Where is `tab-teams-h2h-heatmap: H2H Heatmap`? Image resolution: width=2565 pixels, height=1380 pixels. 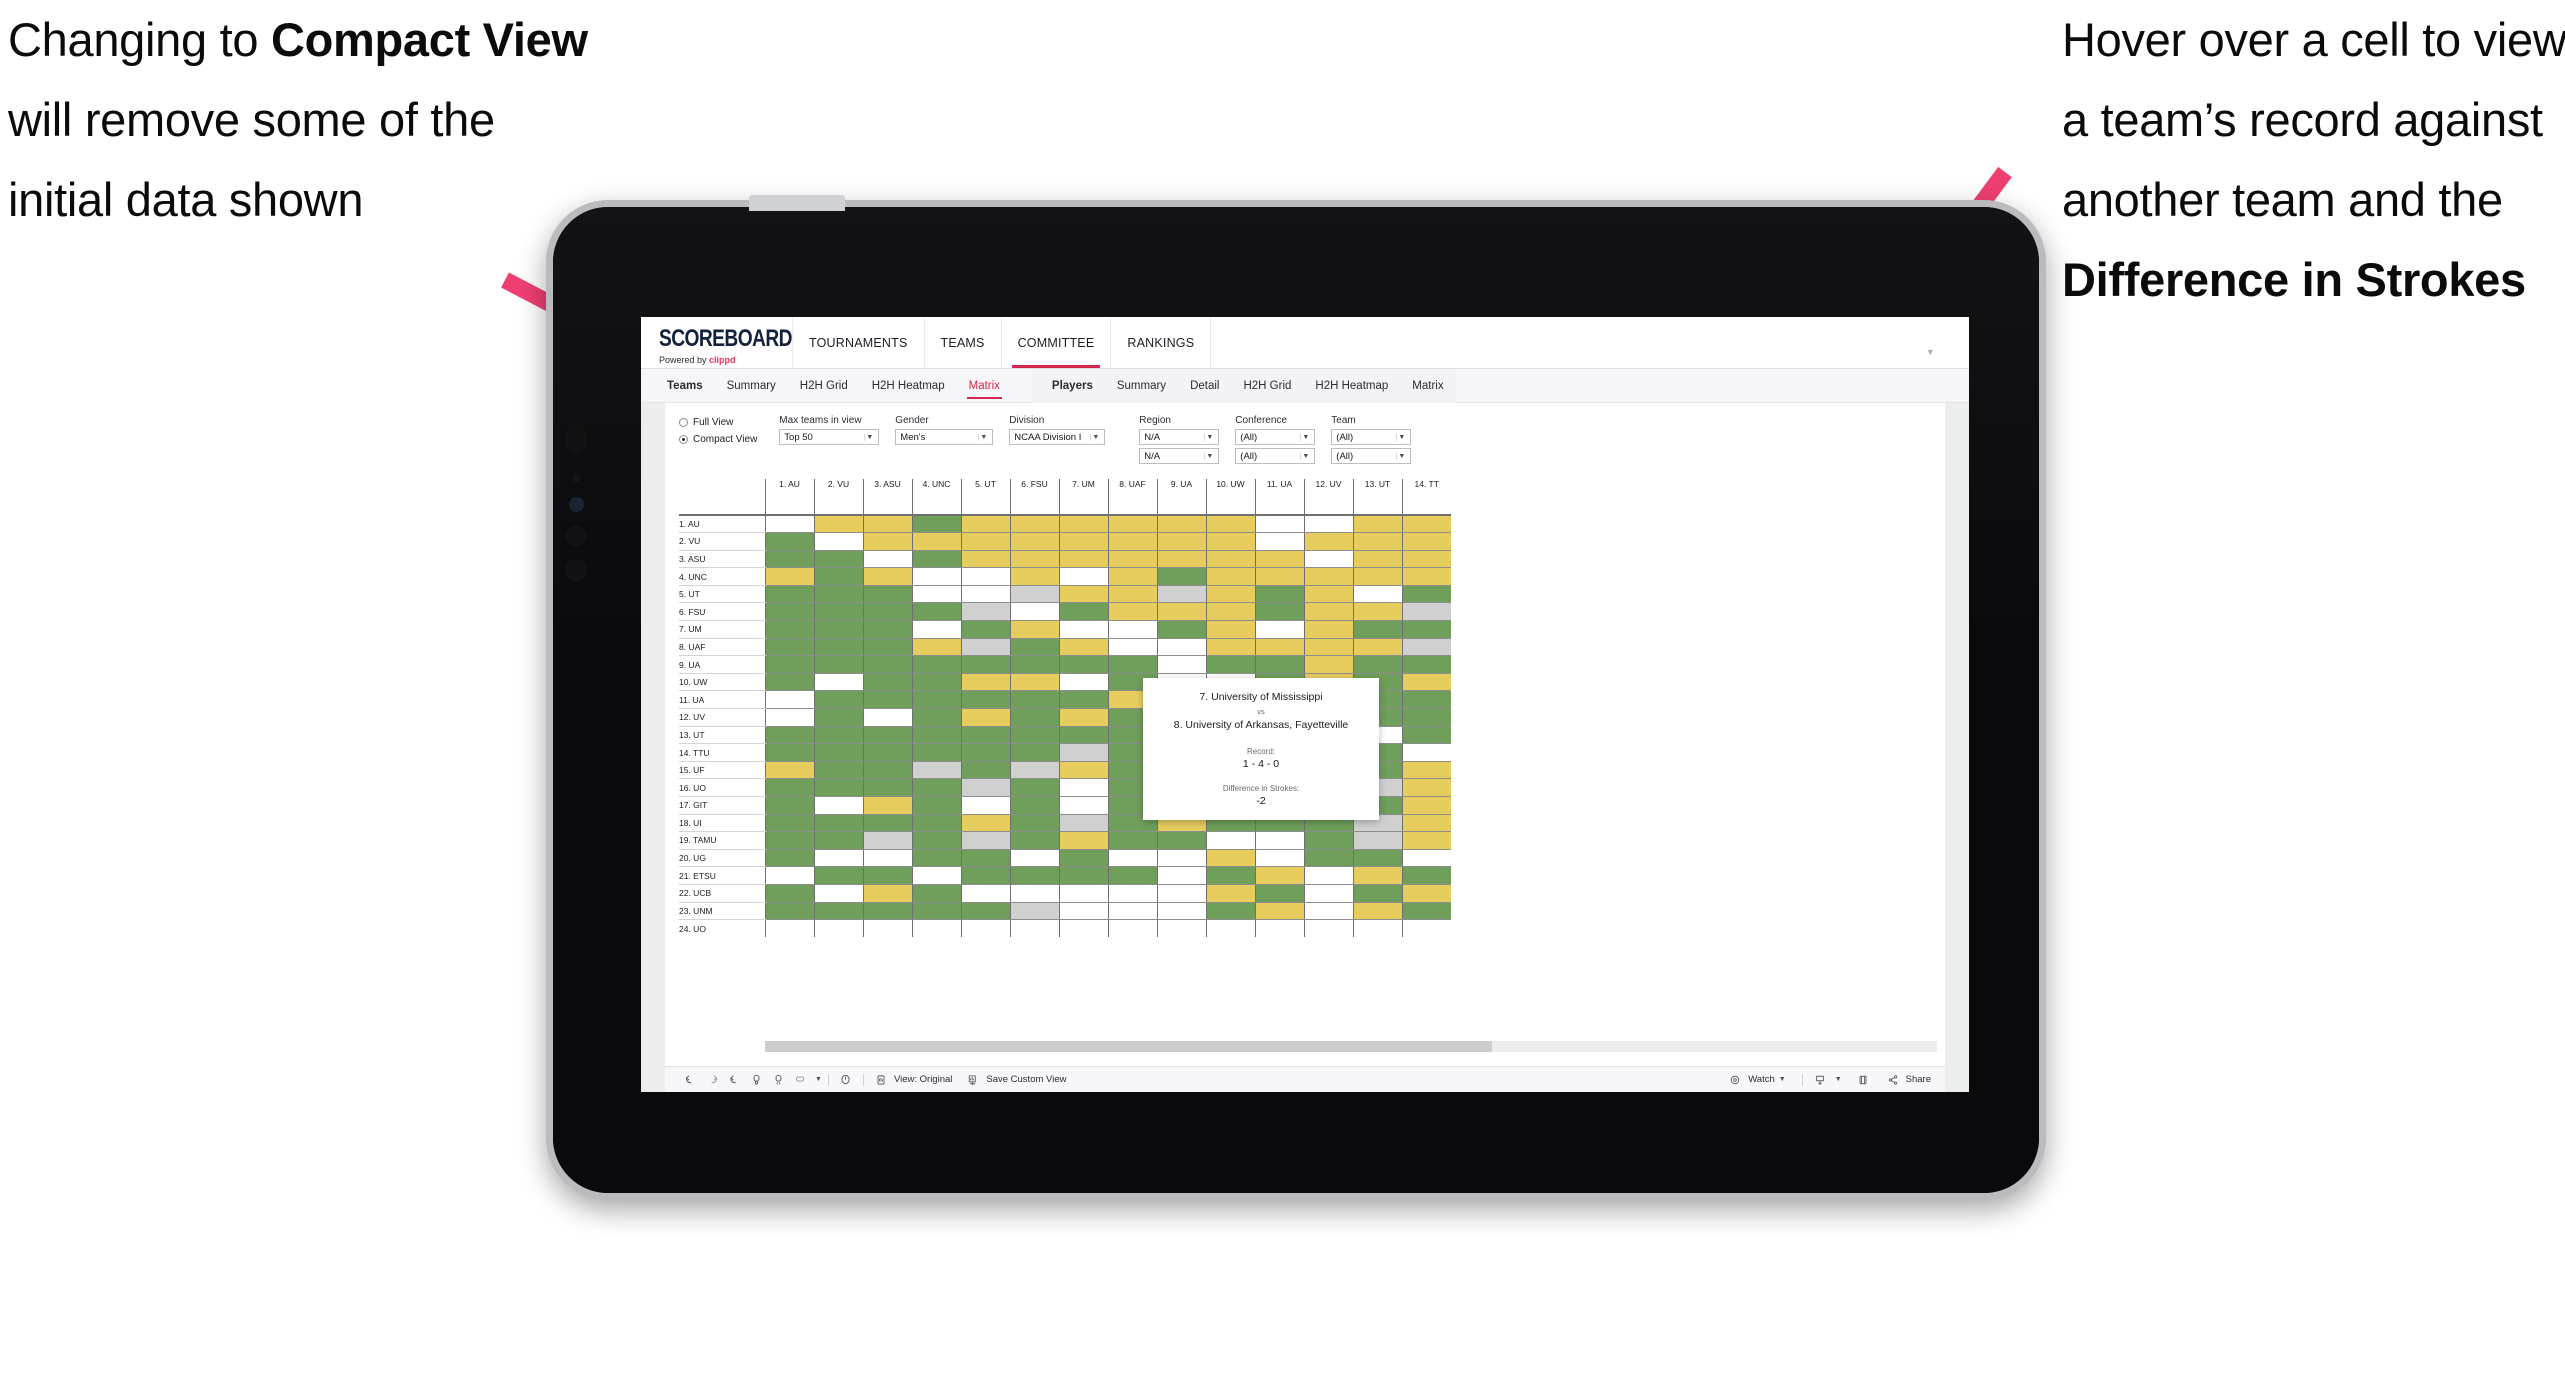
tab-teams-h2h-heatmap: H2H Heatmap is located at coordinates (908, 386).